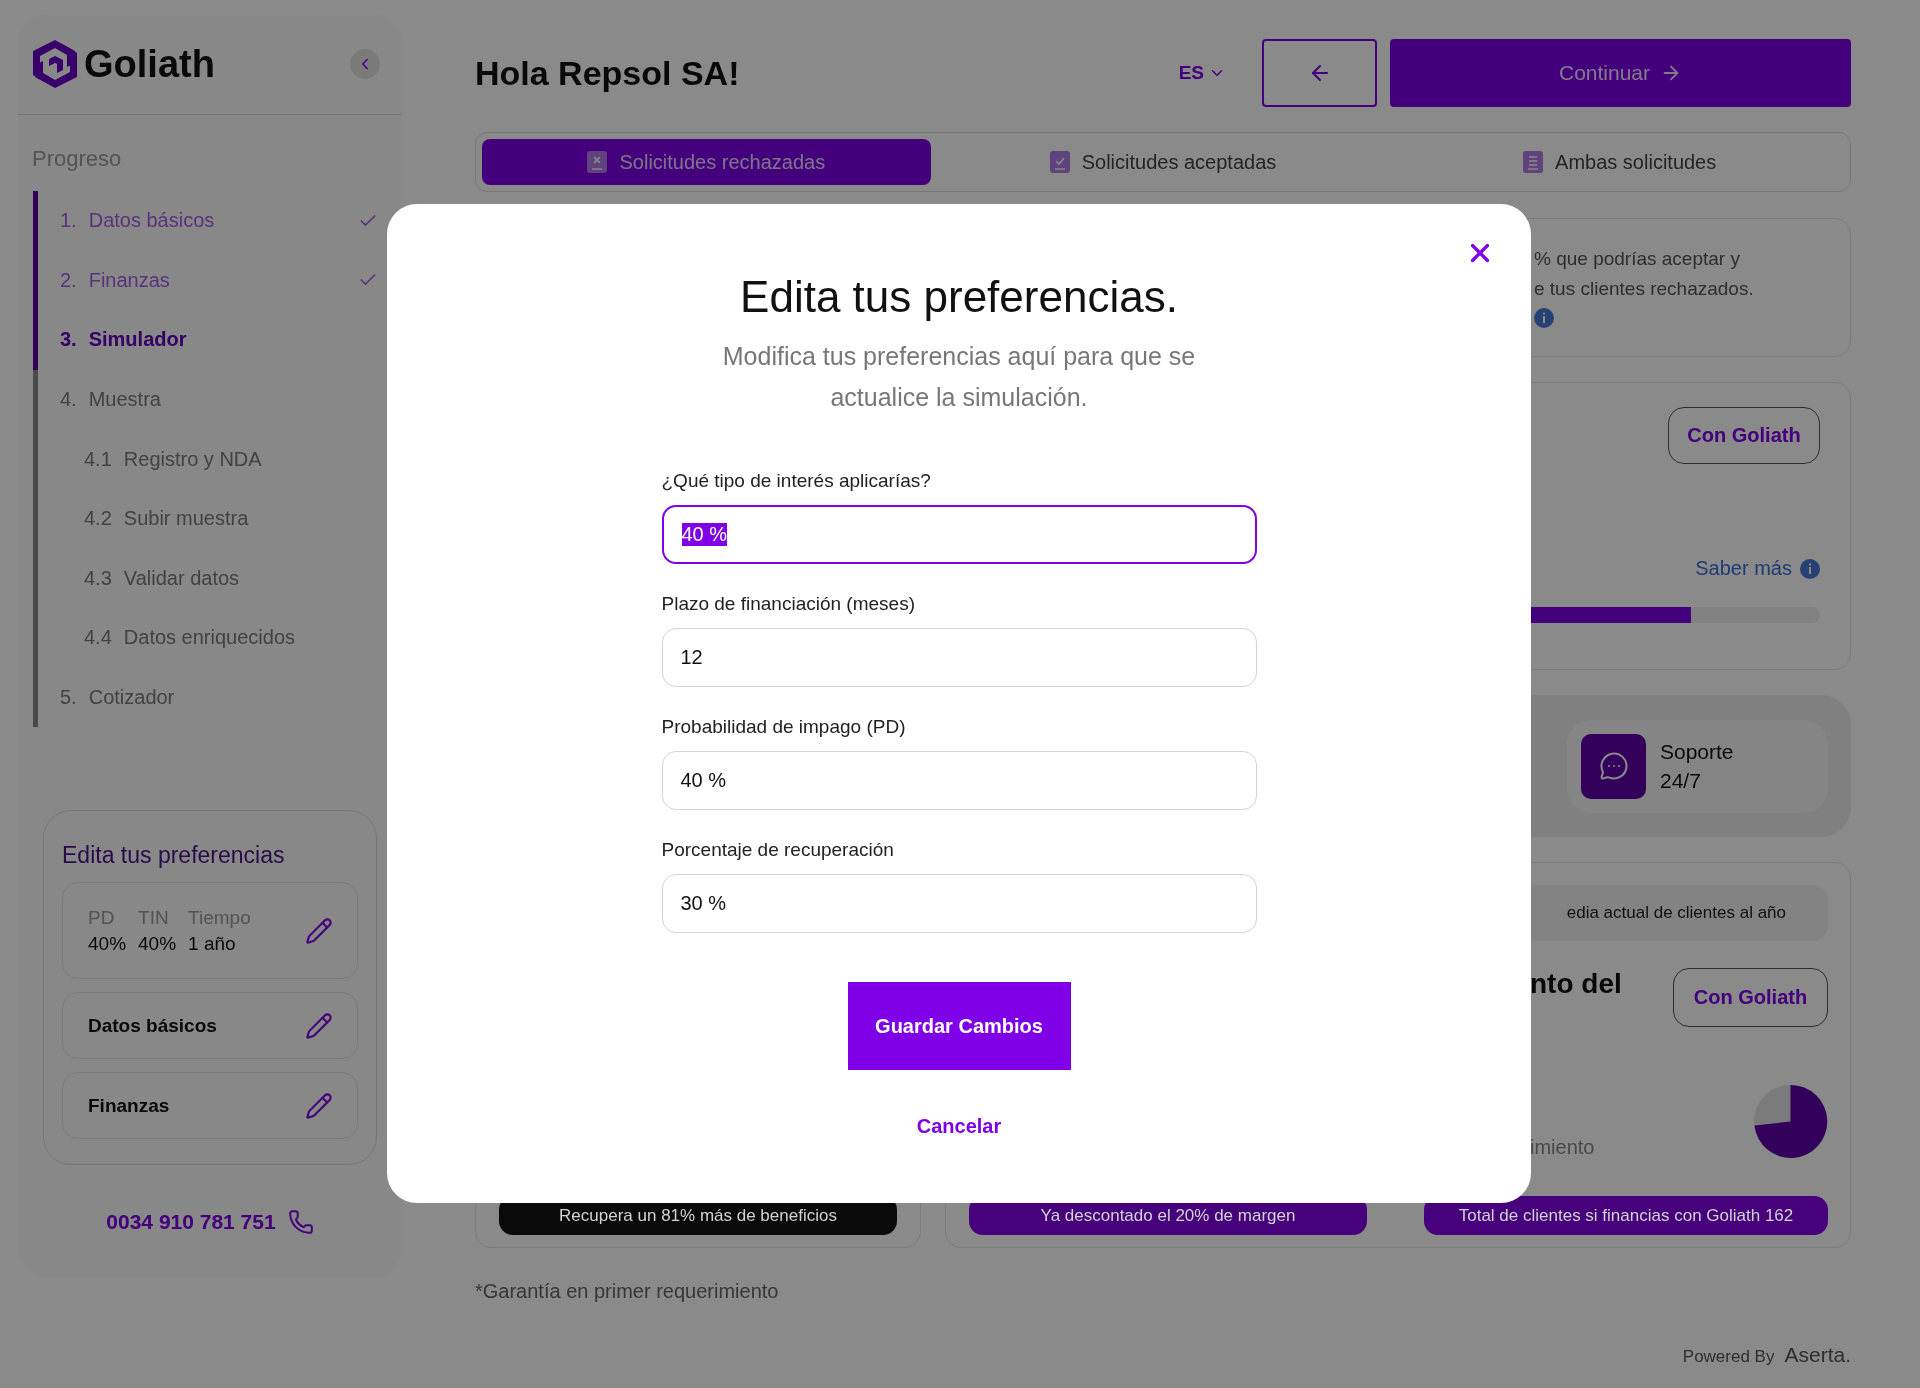  I want to click on growth-caption: imiento, so click(1562, 1147).